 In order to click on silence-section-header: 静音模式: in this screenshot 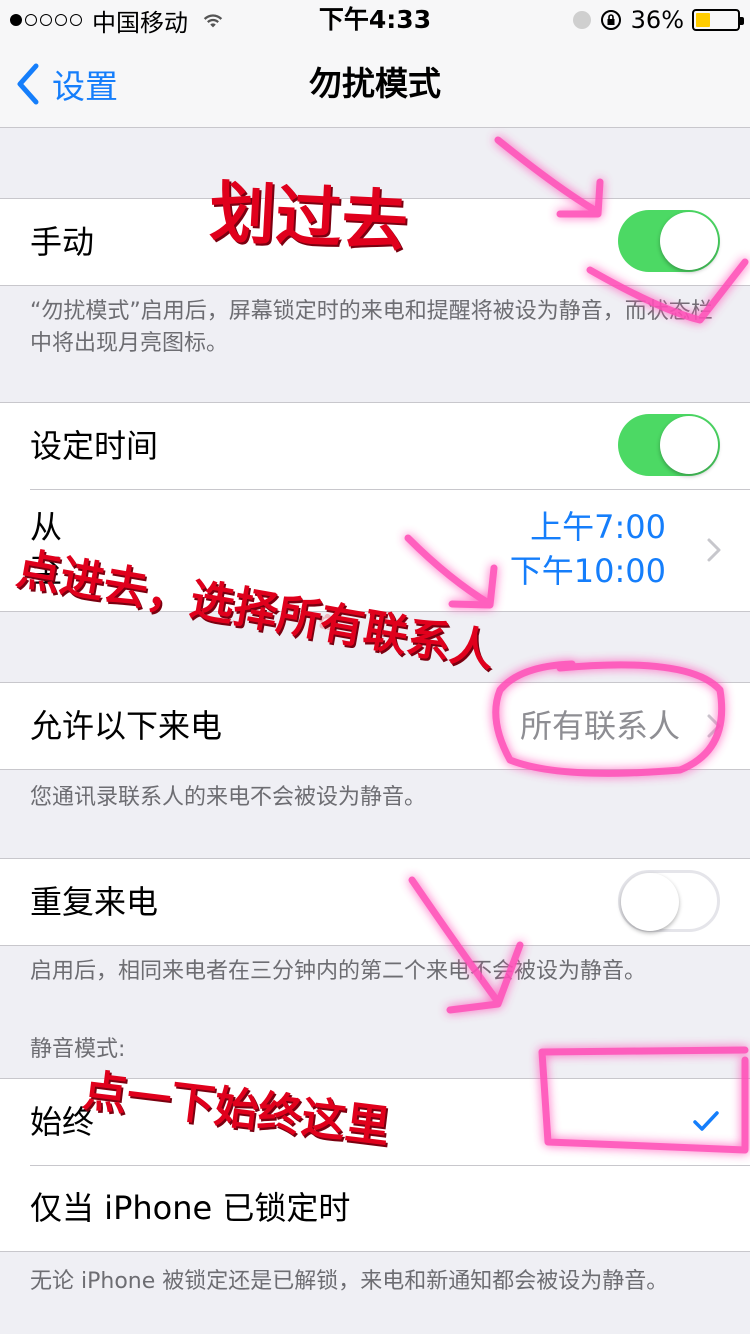, I will do `click(78, 1049)`.